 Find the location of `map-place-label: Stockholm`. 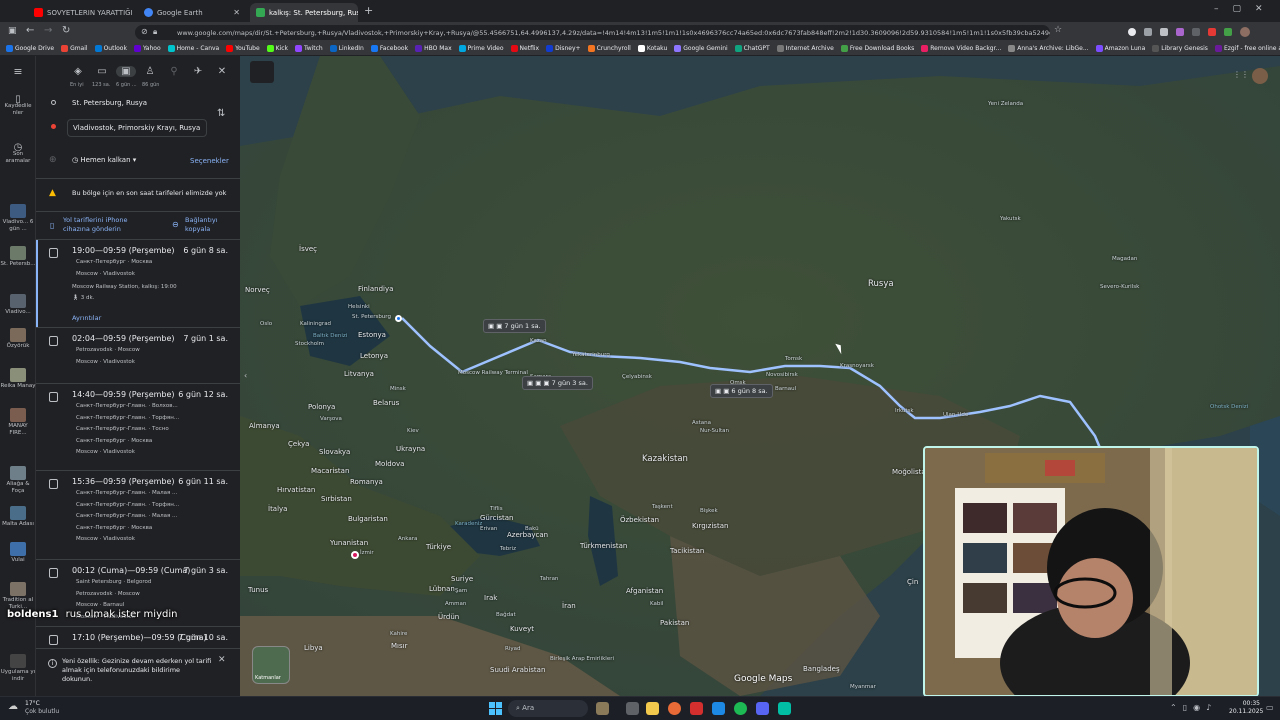

map-place-label: Stockholm is located at coordinates (309, 344).